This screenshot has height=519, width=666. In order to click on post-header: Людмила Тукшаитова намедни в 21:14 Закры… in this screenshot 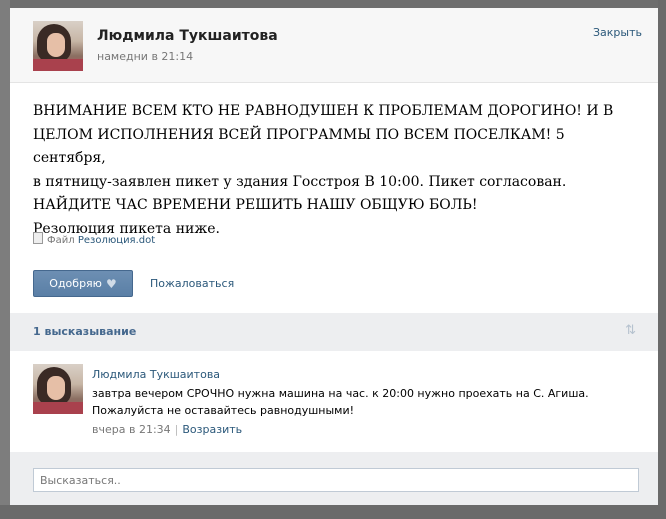, I will do `click(334, 45)`.